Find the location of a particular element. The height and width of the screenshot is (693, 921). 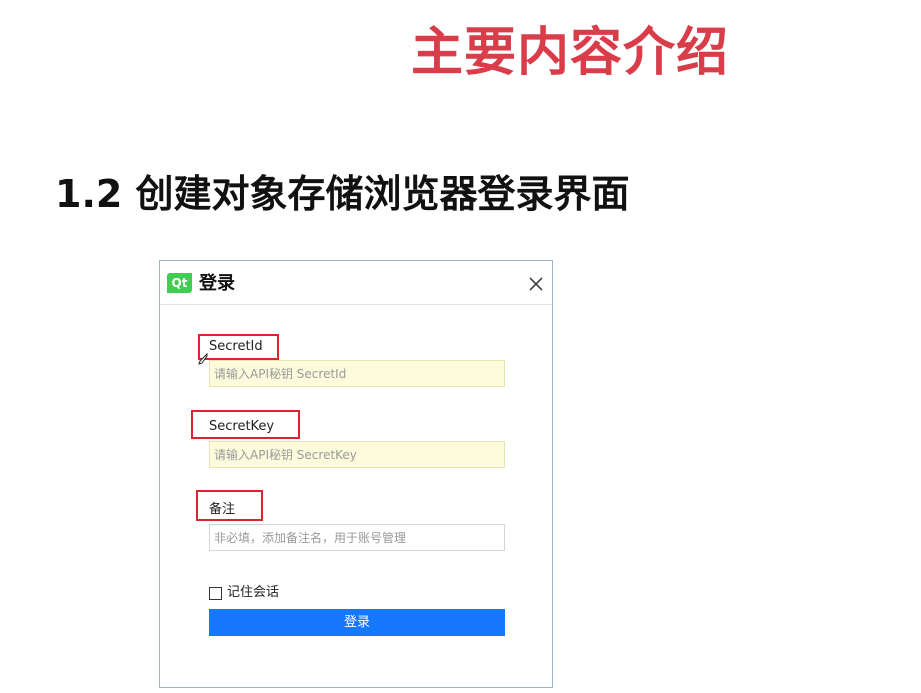

secret-id-input is located at coordinates (357, 373).